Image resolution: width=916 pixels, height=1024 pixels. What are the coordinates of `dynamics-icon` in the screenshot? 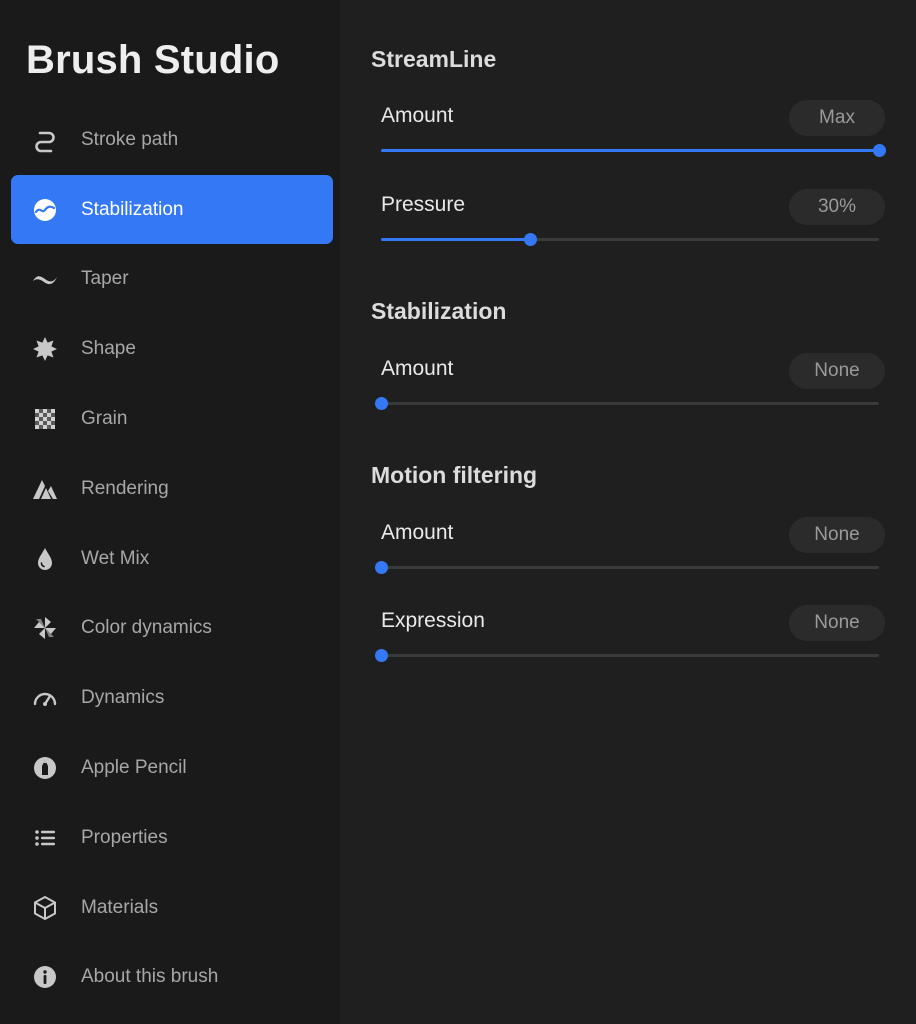 It's located at (45, 698).